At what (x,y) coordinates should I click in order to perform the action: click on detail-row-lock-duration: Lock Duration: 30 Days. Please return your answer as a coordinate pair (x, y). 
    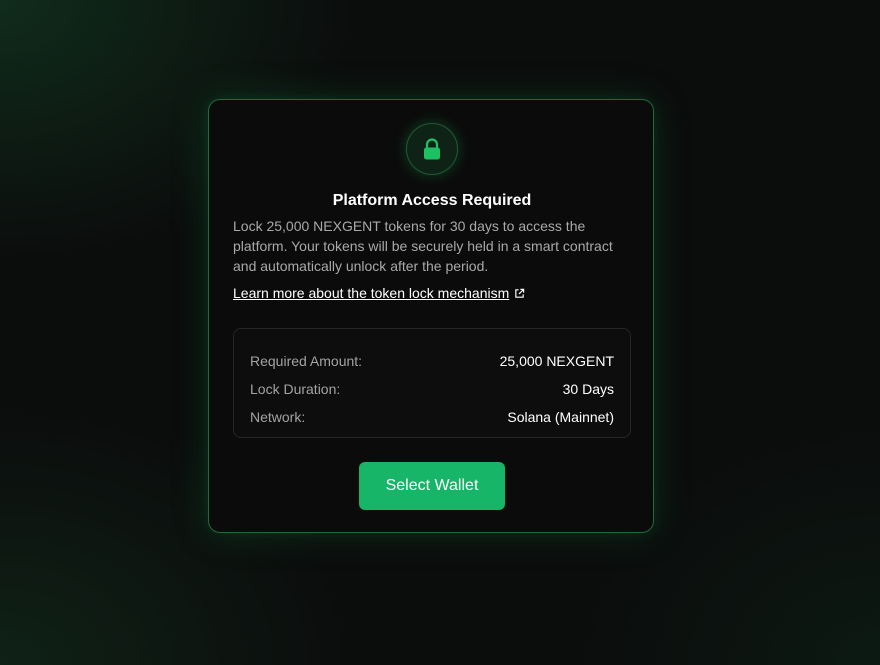
    Looking at the image, I should click on (432, 389).